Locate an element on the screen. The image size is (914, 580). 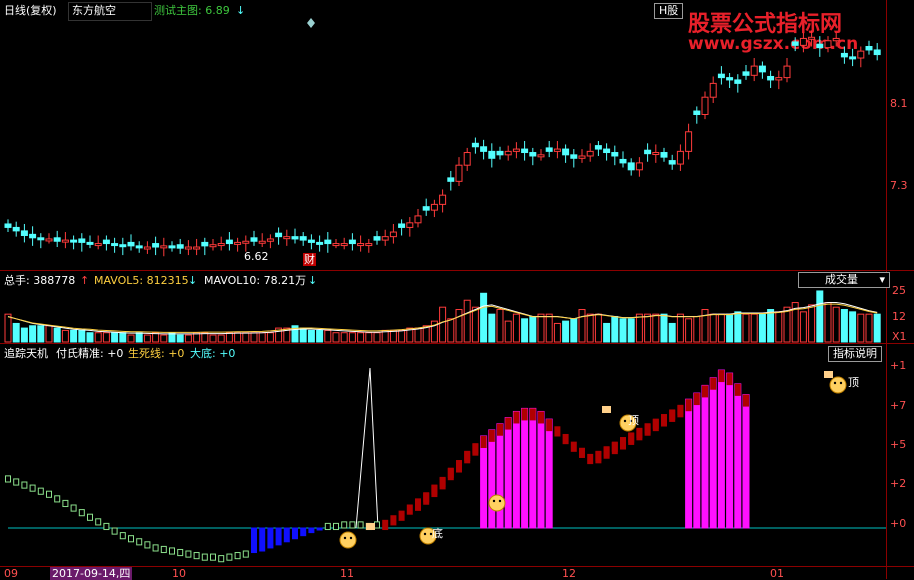
volume-total-arrow: ↑ is located at coordinates (85, 280).